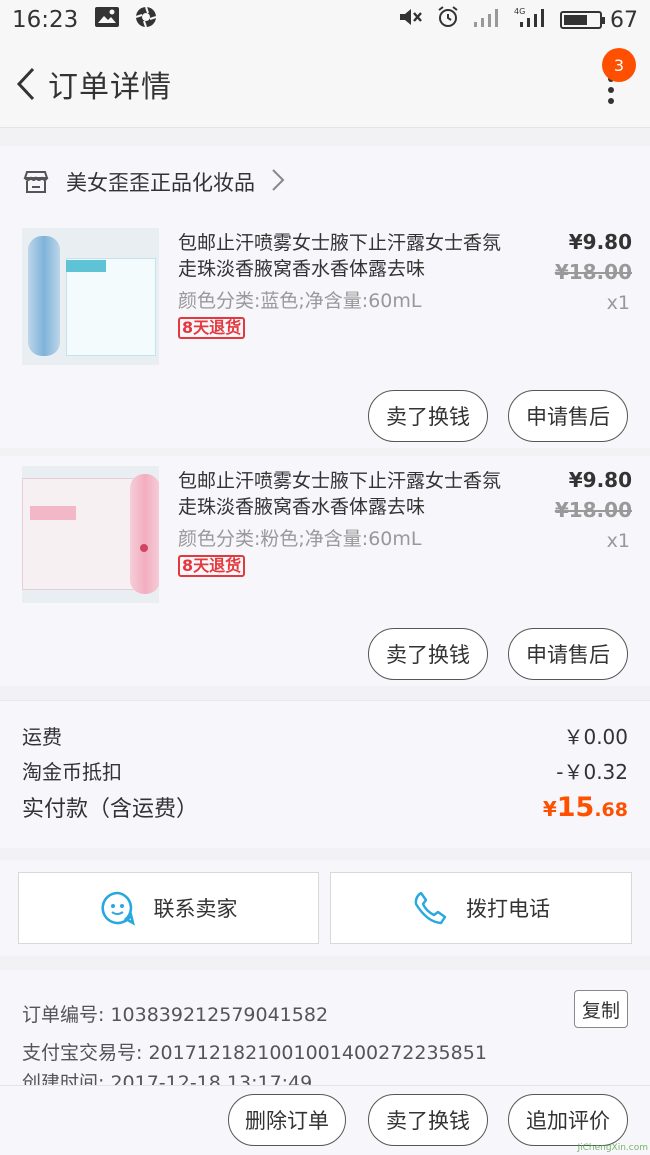  What do you see at coordinates (254, 1053) in the screenshot?
I see `alipay-transaction-number: 支付宝交易号: 2017121821001001400272235851` at bounding box center [254, 1053].